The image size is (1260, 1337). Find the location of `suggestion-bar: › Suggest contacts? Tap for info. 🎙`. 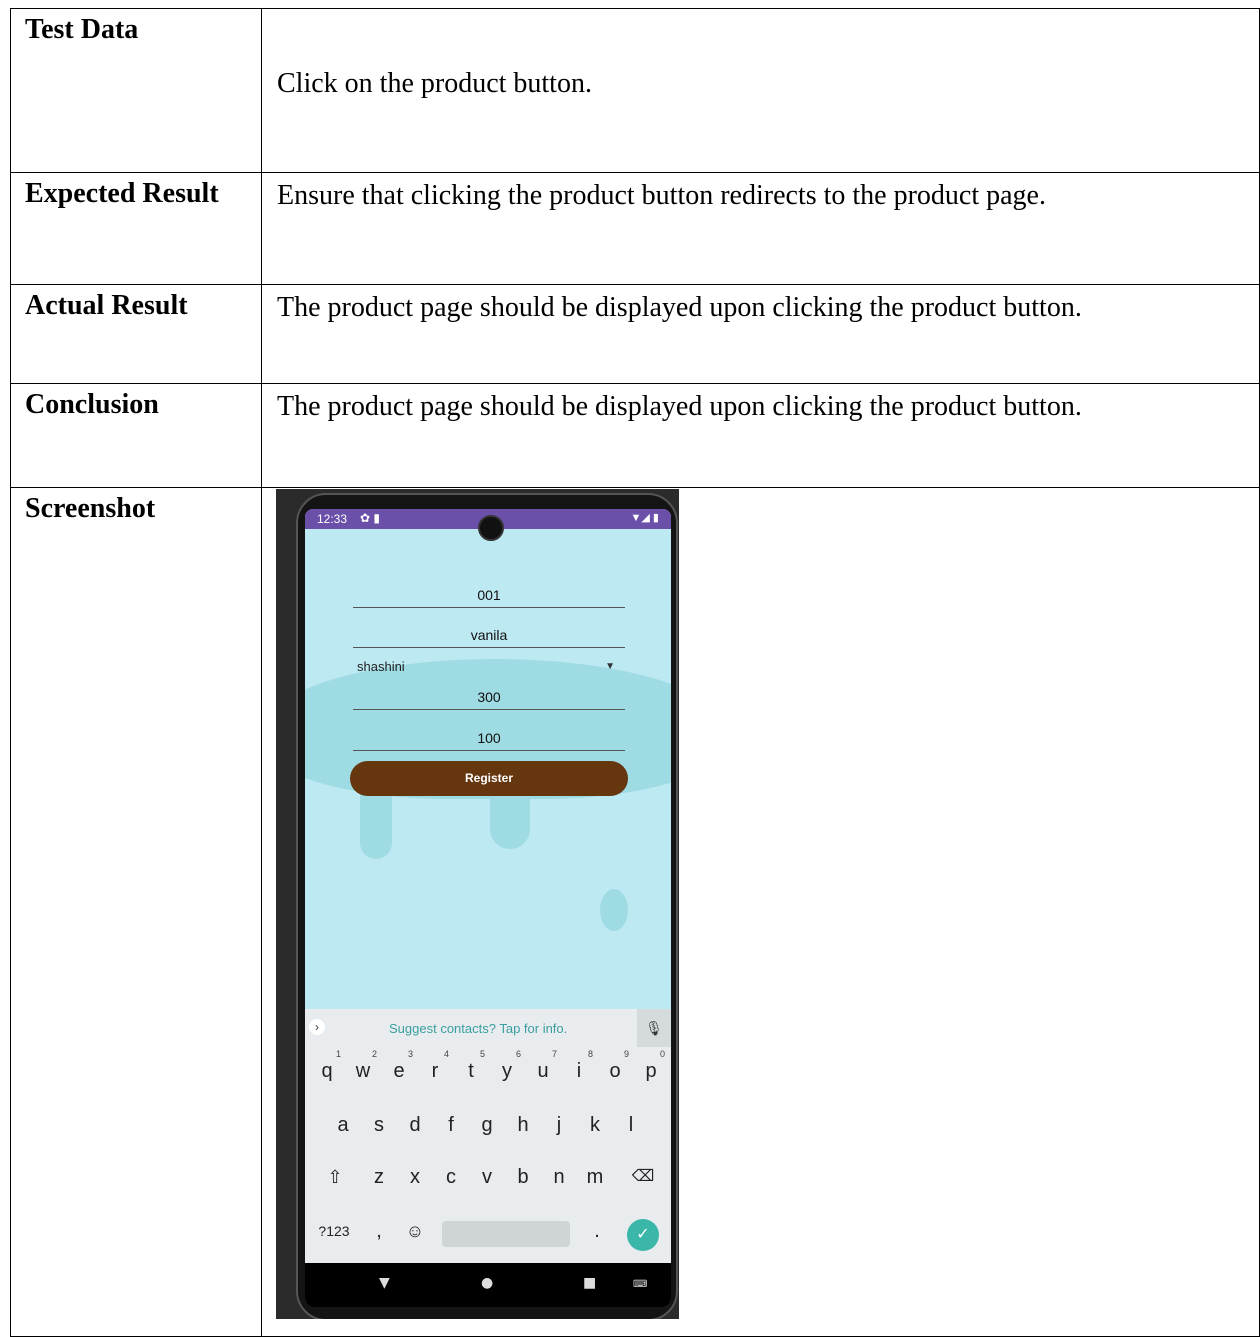

suggestion-bar: › Suggest contacts? Tap for info. 🎙 is located at coordinates (488, 1028).